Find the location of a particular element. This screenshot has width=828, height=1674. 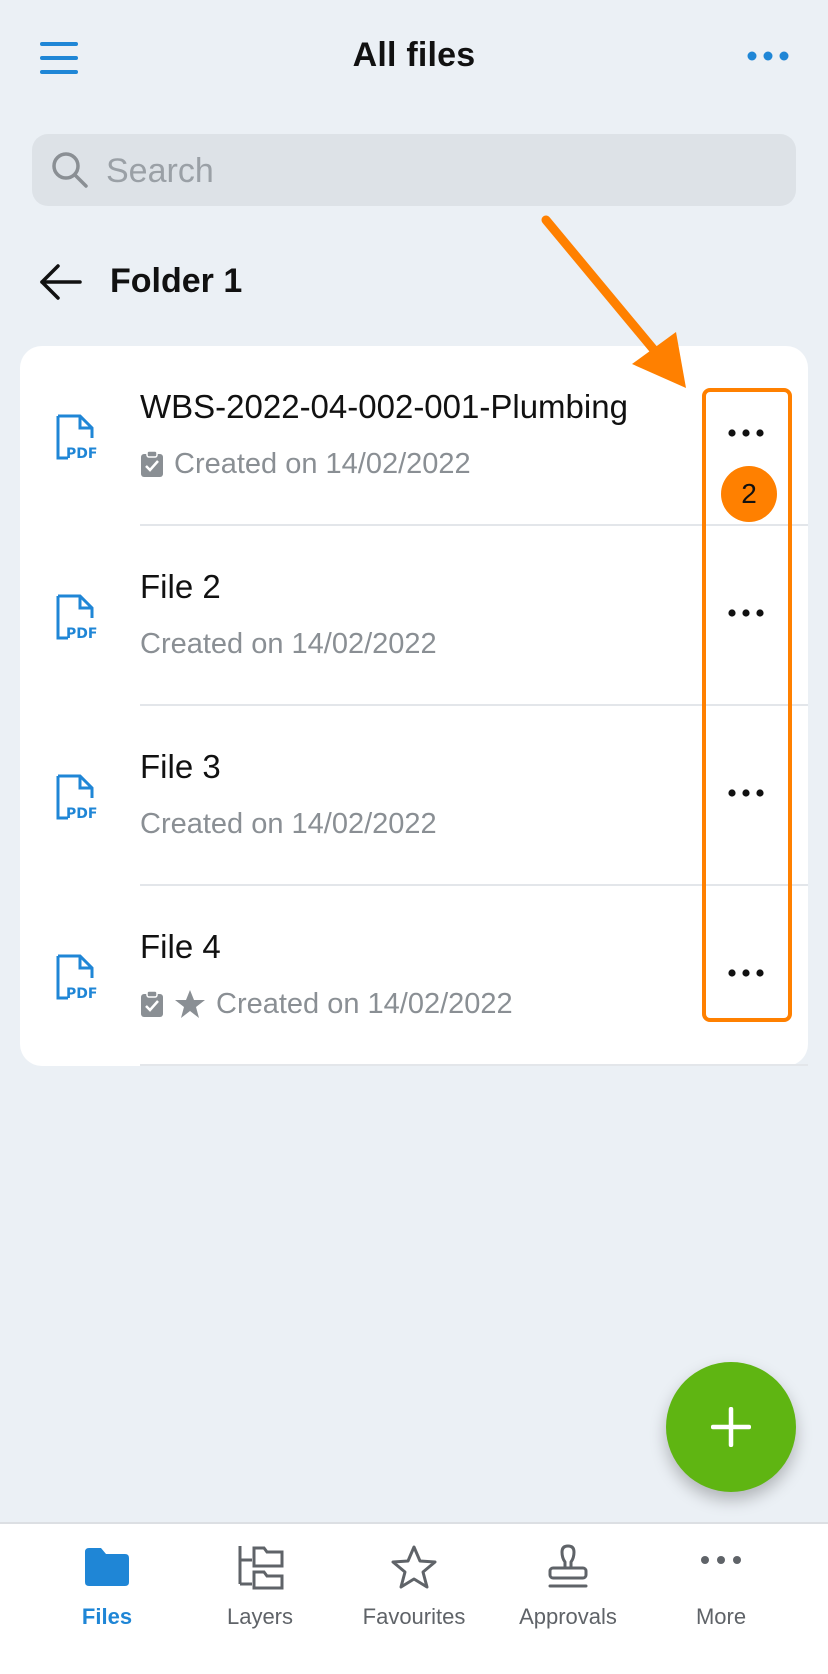

breadcrumb: Folder 1 is located at coordinates (414, 282).